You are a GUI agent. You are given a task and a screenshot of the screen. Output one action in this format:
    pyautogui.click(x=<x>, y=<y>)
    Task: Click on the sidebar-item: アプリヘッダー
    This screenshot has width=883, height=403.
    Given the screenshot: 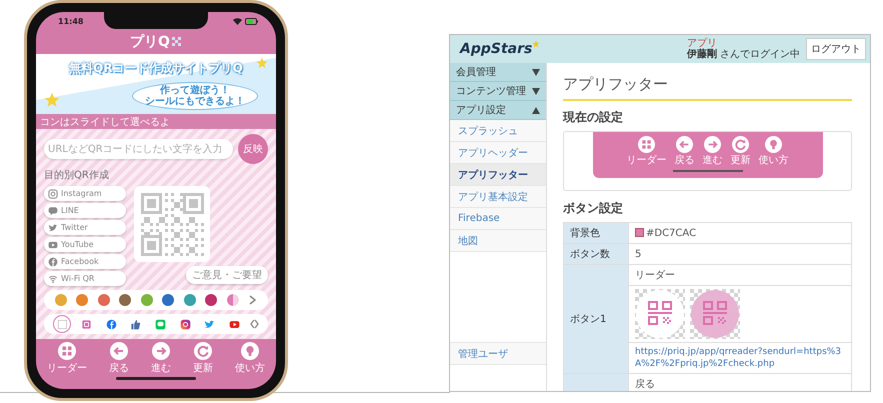 What is the action you would take?
    pyautogui.click(x=498, y=153)
    